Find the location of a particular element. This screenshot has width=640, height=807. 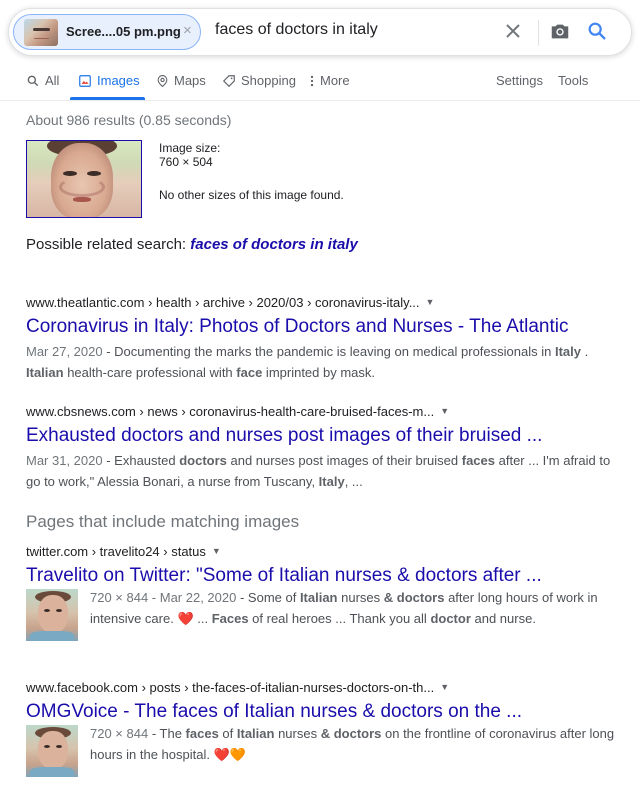

image-size-value: 760 × 504 is located at coordinates (186, 162).